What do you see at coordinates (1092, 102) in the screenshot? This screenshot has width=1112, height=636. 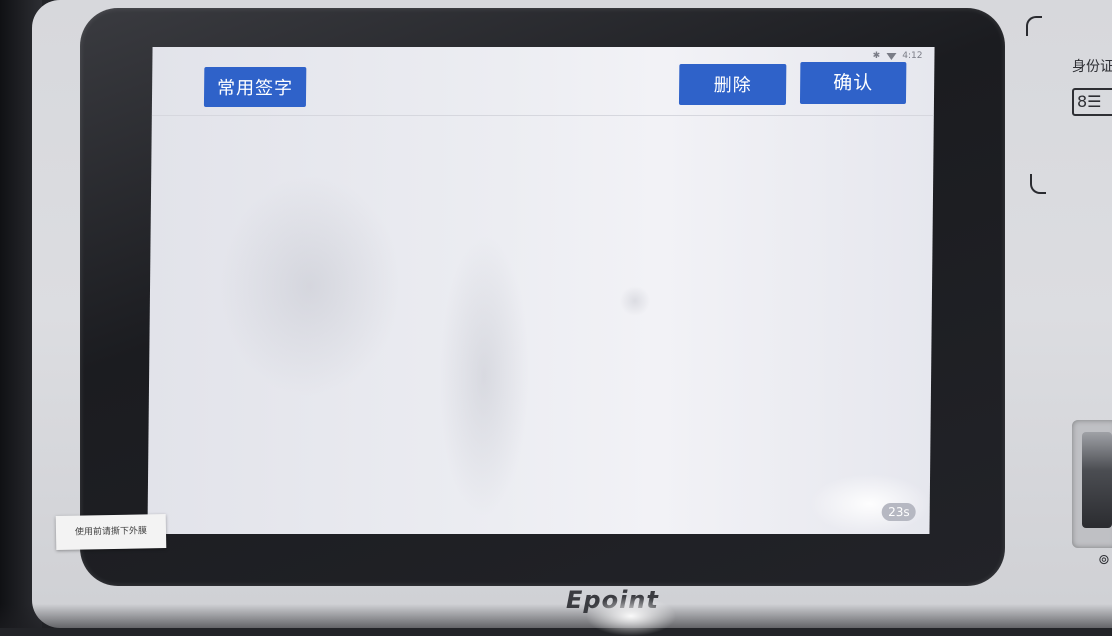 I see `id-card-icon: 8☰` at bounding box center [1092, 102].